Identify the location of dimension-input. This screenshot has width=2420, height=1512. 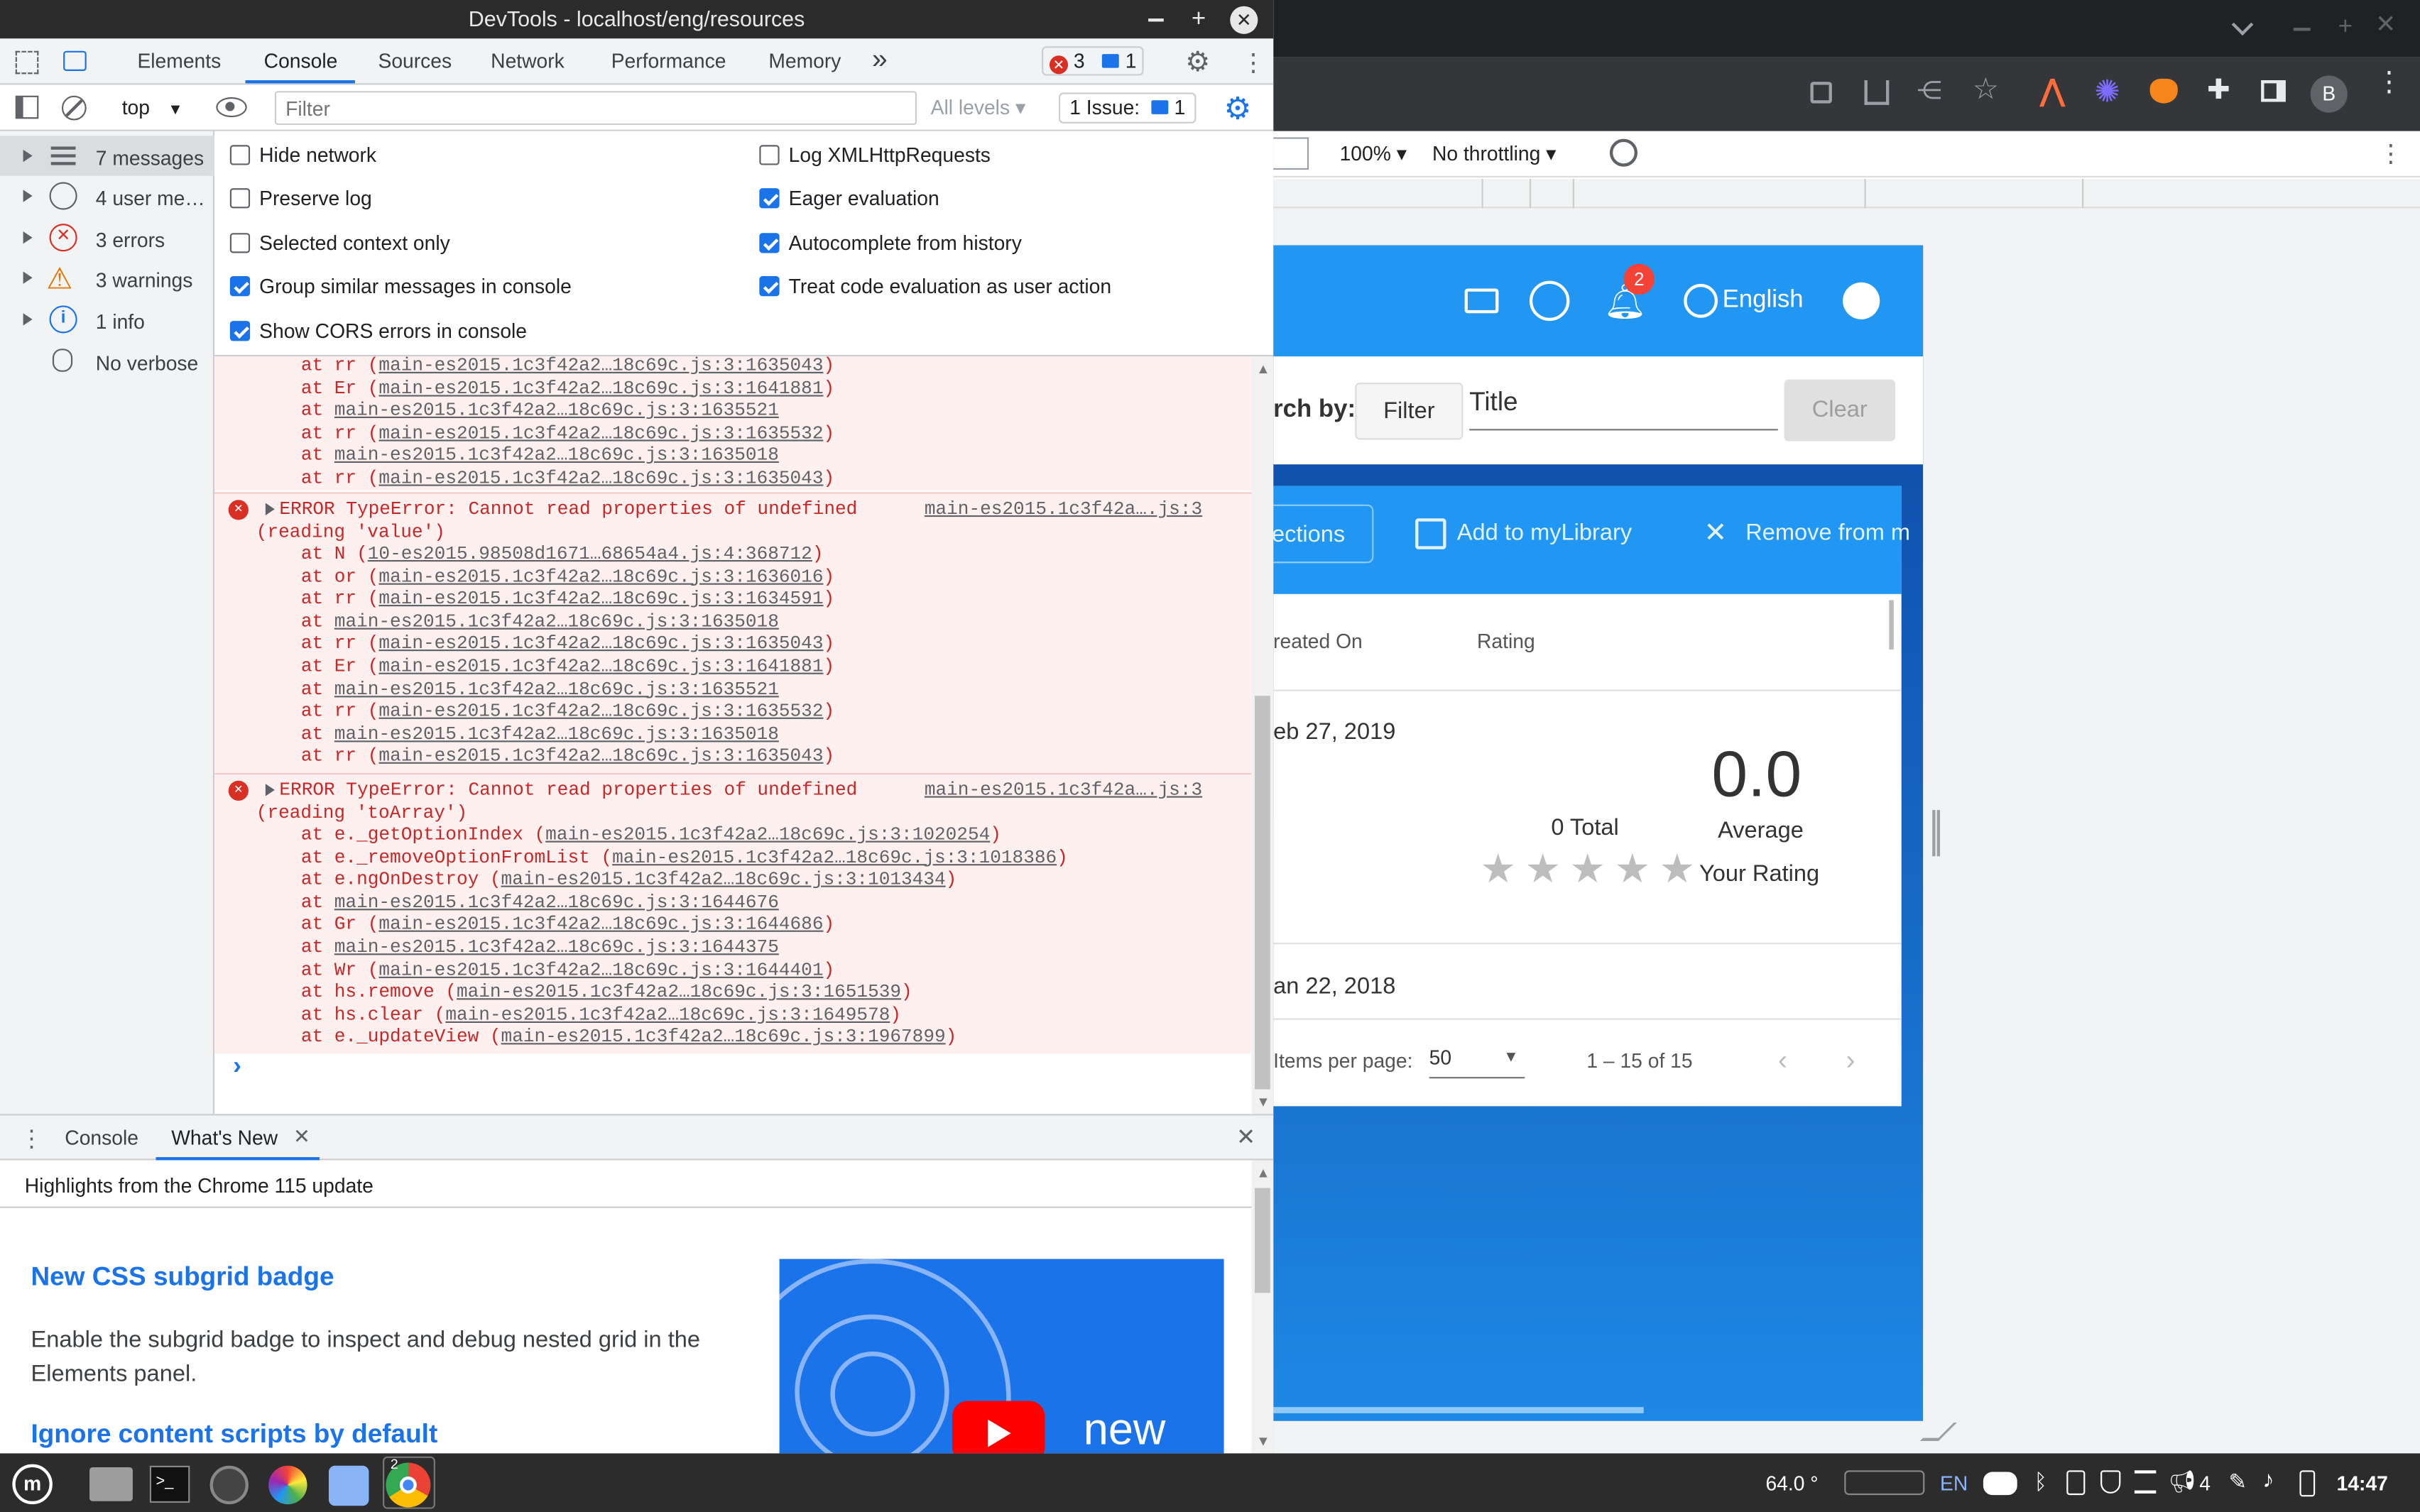
(1291, 153).